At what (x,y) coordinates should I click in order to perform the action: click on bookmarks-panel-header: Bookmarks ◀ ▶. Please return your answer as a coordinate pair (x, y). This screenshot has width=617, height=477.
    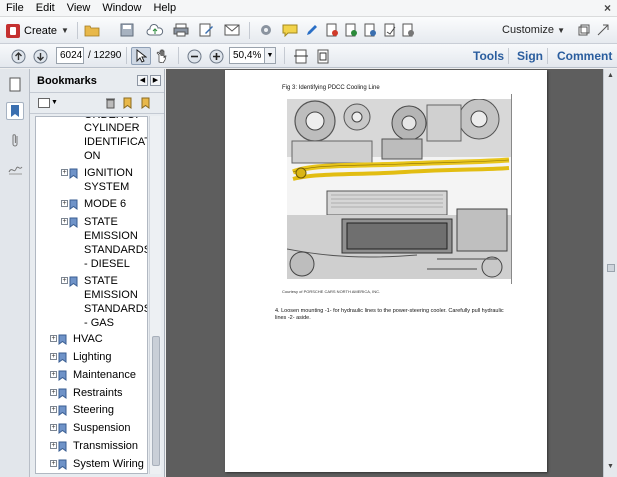
    Looking at the image, I should click on (97, 81).